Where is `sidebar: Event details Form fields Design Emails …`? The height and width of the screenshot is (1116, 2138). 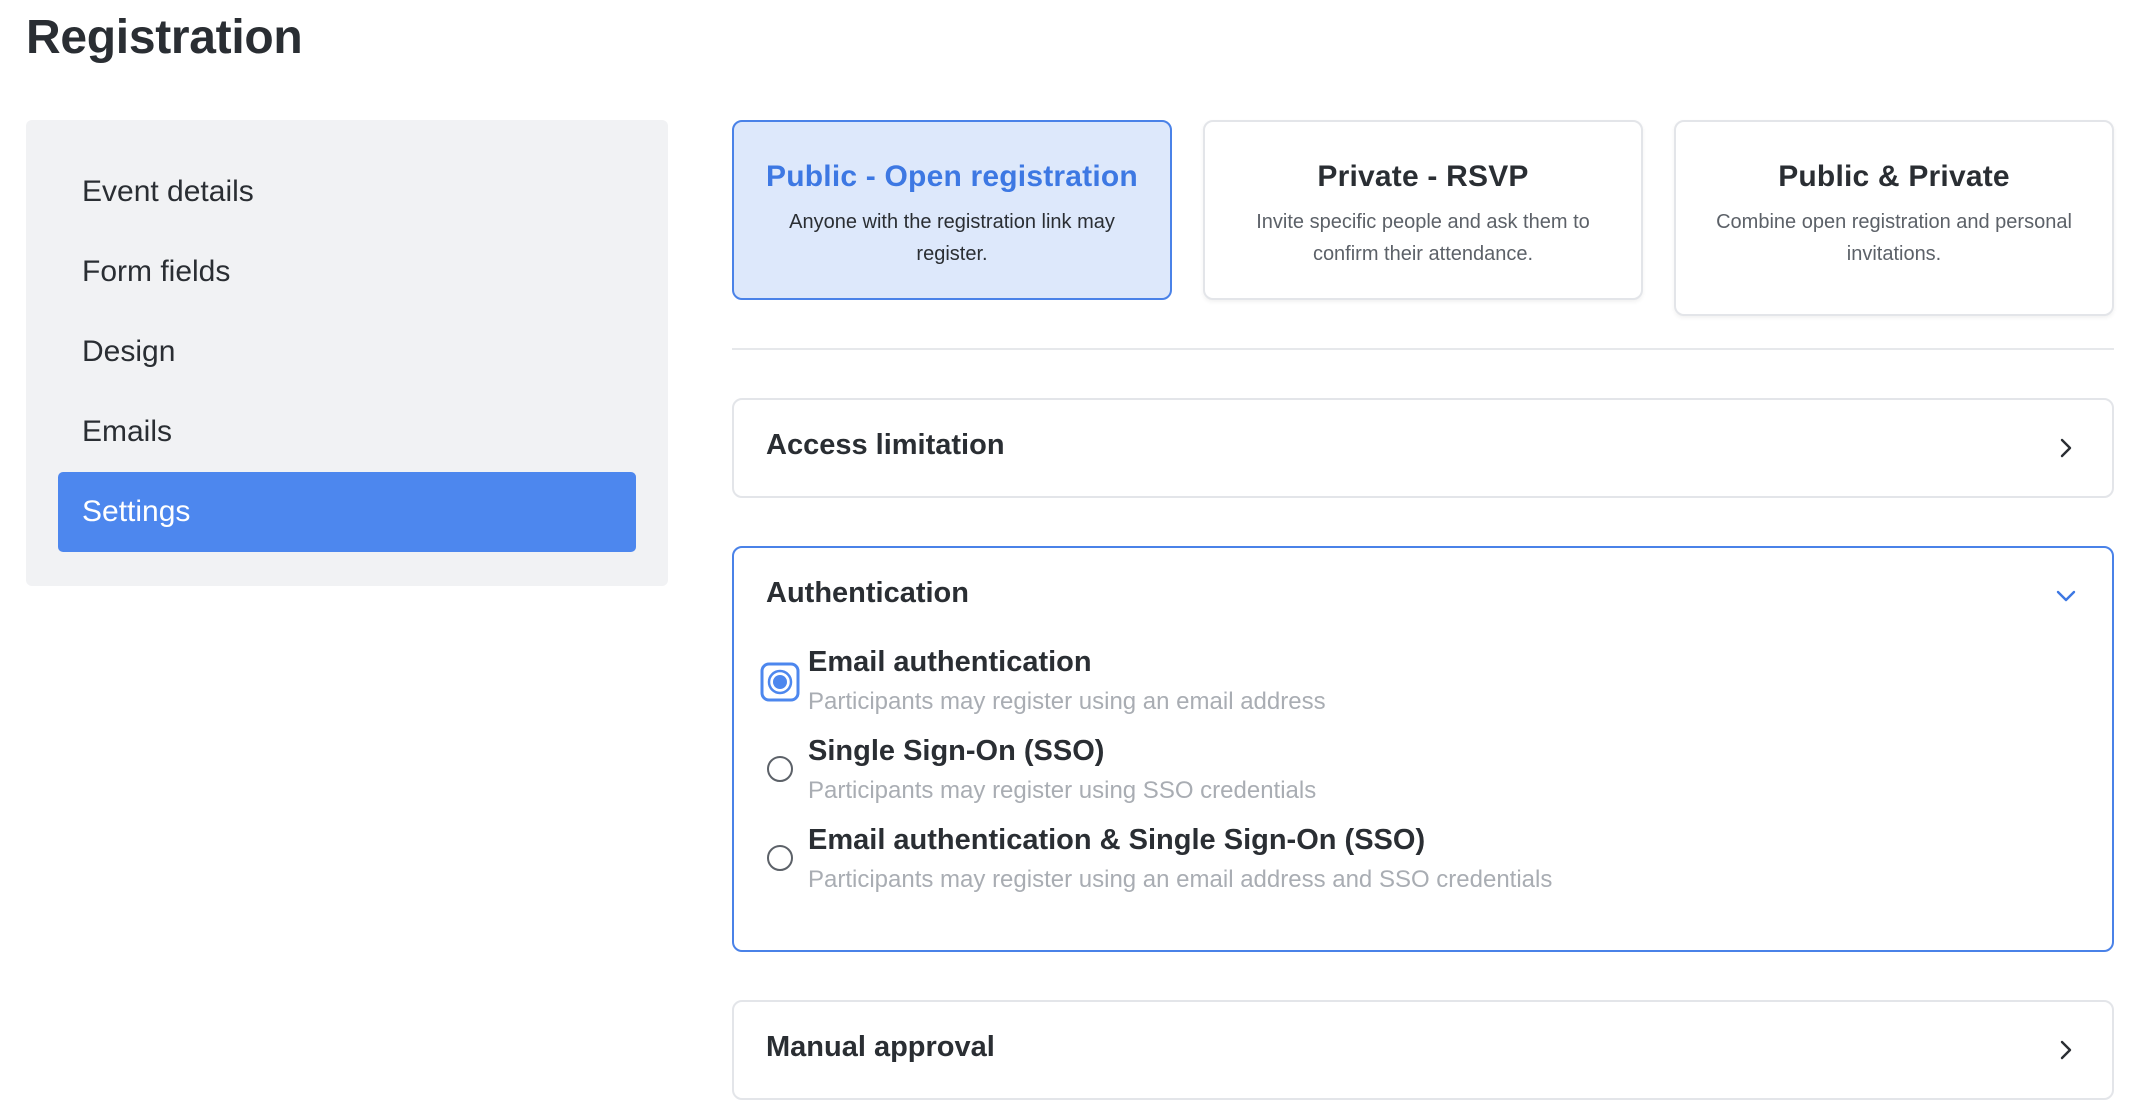 sidebar: Event details Form fields Design Emails … is located at coordinates (347, 353).